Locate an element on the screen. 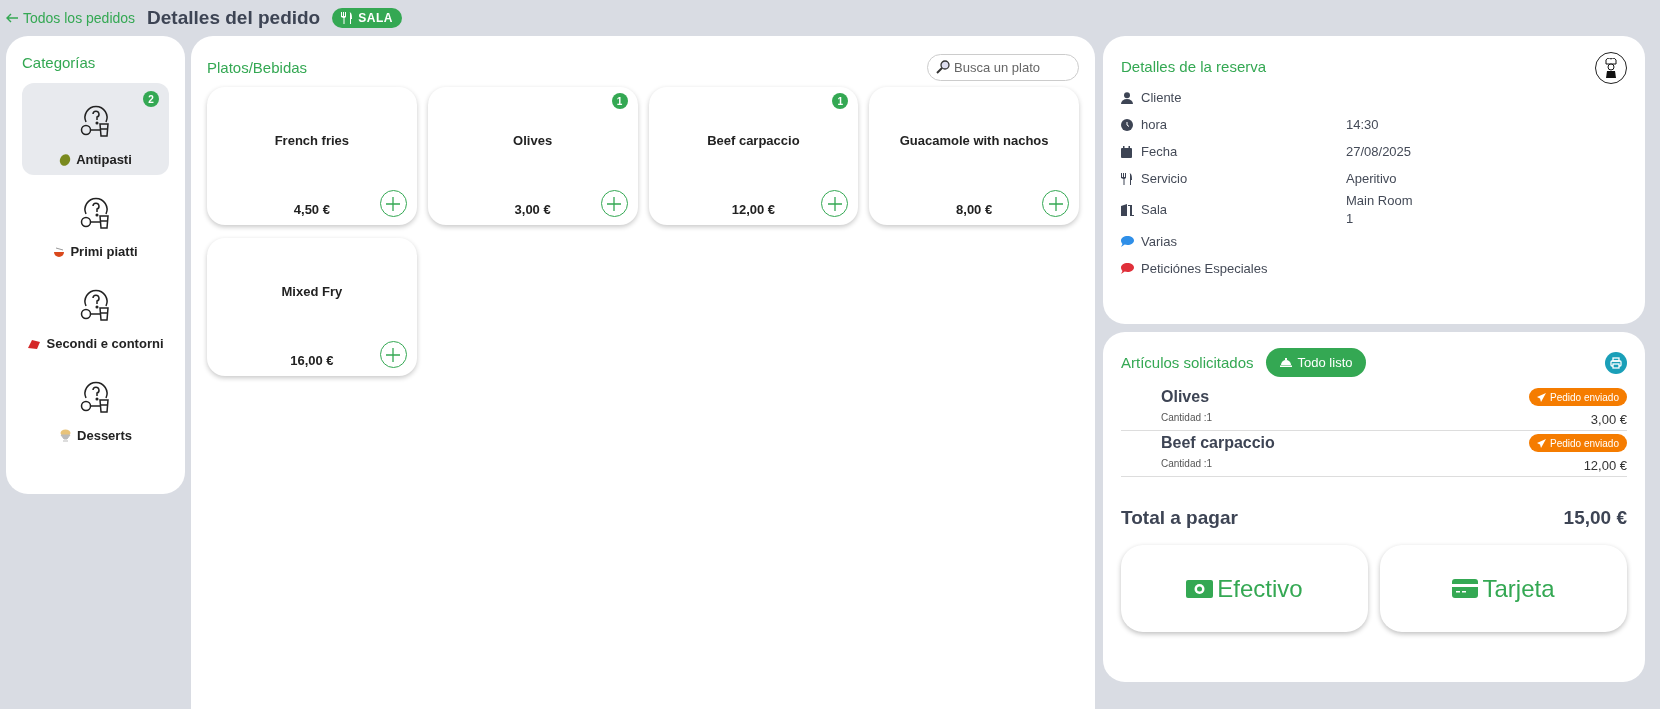 This screenshot has width=1660, height=709. detail-label: Fecha is located at coordinates (1160, 151).